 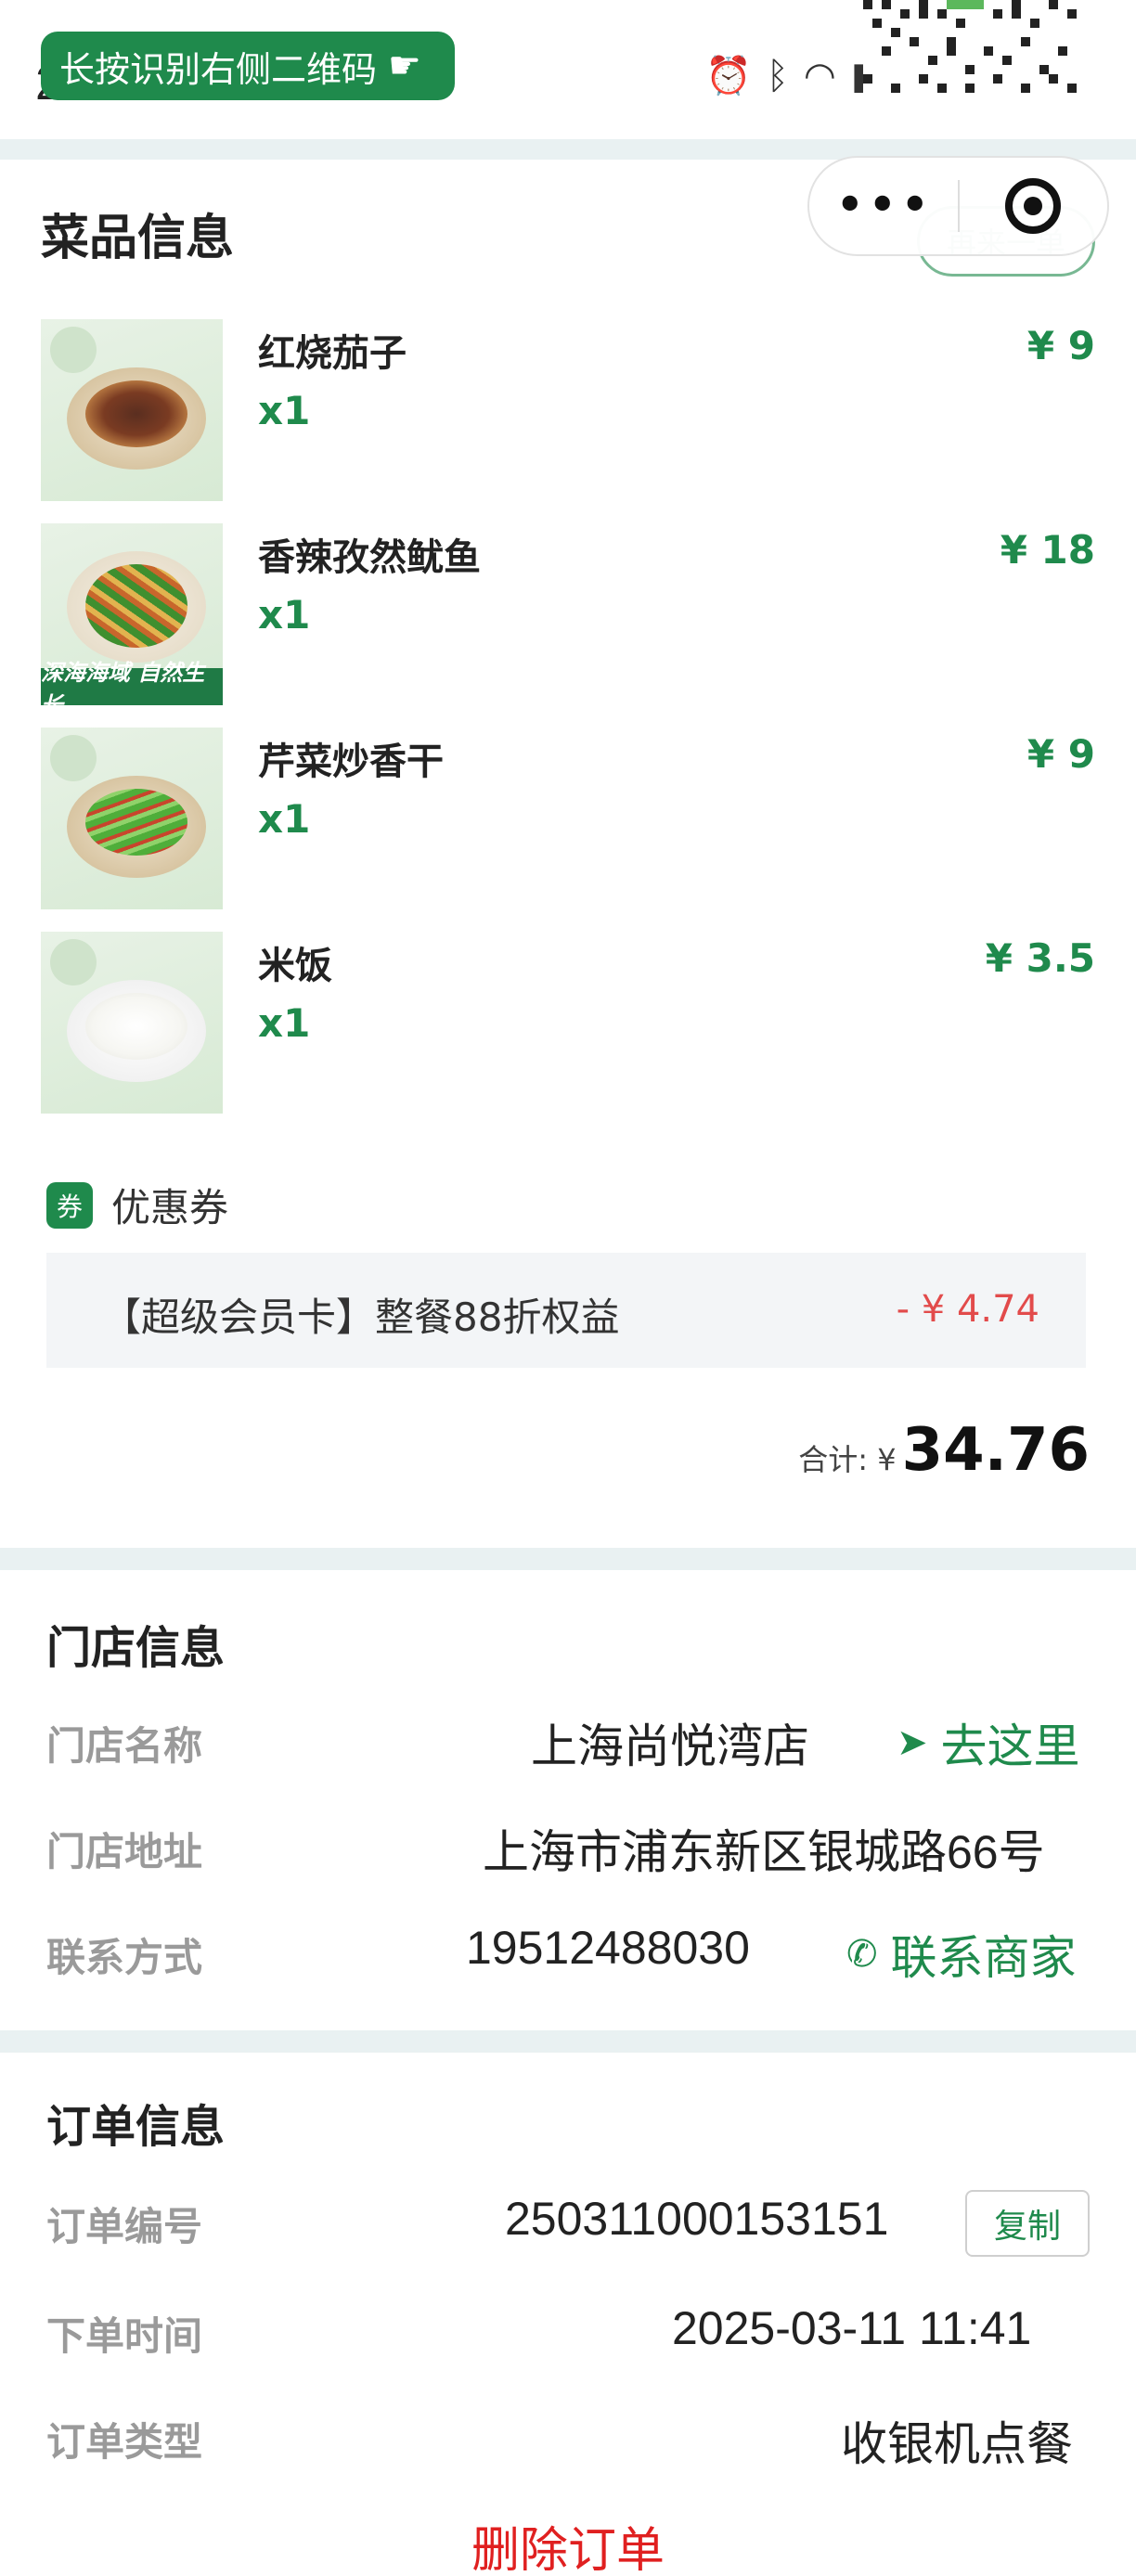 What do you see at coordinates (847, 1459) in the screenshot?
I see `total-label: 合计: ¥` at bounding box center [847, 1459].